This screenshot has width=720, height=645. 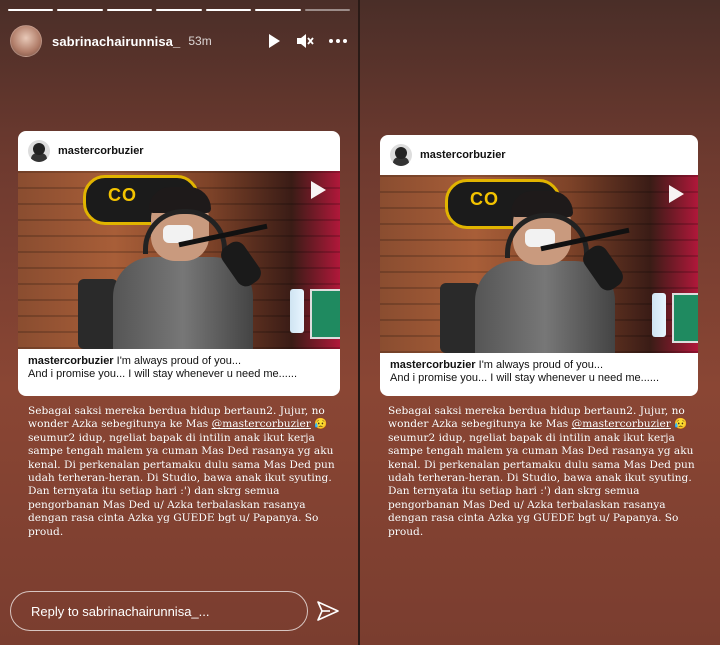 What do you see at coordinates (116, 41) in the screenshot?
I see `story-username: sabrinachairunnisa_` at bounding box center [116, 41].